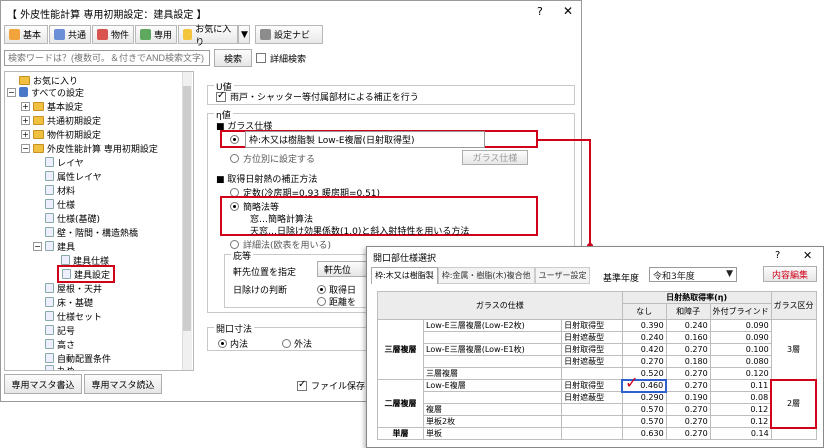  What do you see at coordinates (234, 244) in the screenshot?
I see `detail-radio` at bounding box center [234, 244].